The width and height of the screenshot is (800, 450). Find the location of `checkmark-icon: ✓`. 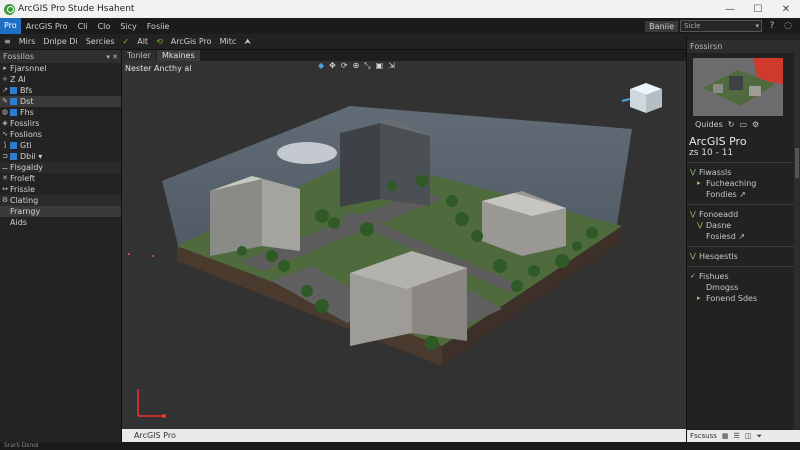

checkmark-icon: ✓ is located at coordinates (126, 41).